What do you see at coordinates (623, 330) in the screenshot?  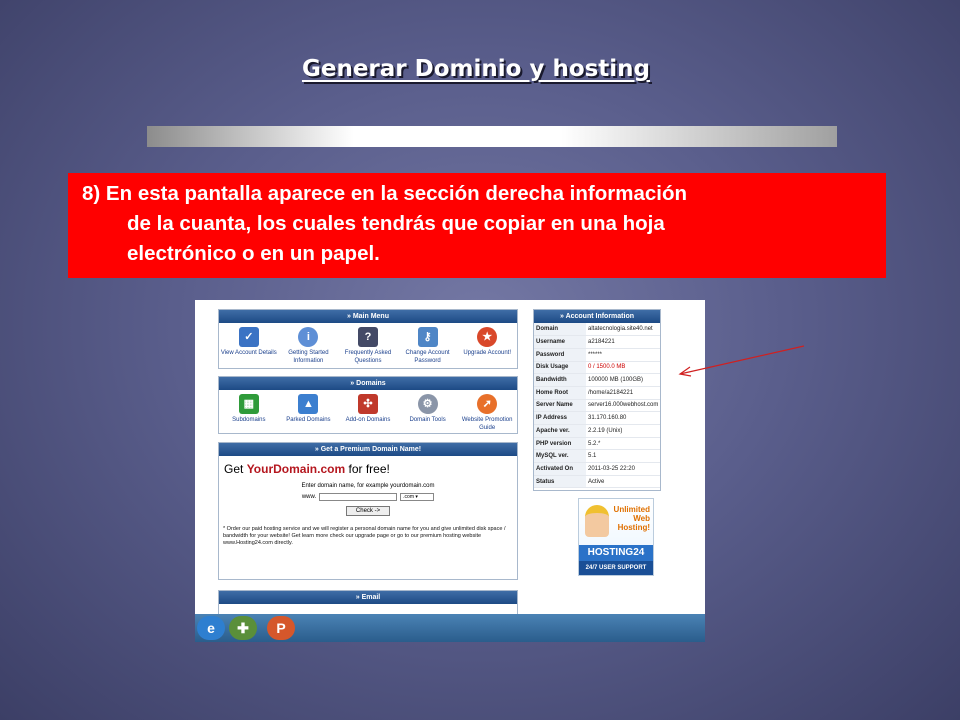 I see `account-field-value: altatecnologia.site40.net` at bounding box center [623, 330].